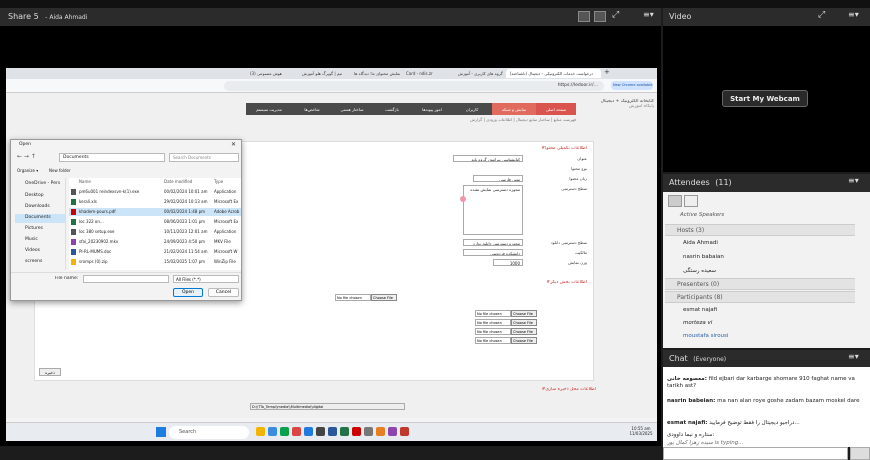 The width and height of the screenshot is (870, 460). I want to click on fit-width-icon, so click(584, 16).